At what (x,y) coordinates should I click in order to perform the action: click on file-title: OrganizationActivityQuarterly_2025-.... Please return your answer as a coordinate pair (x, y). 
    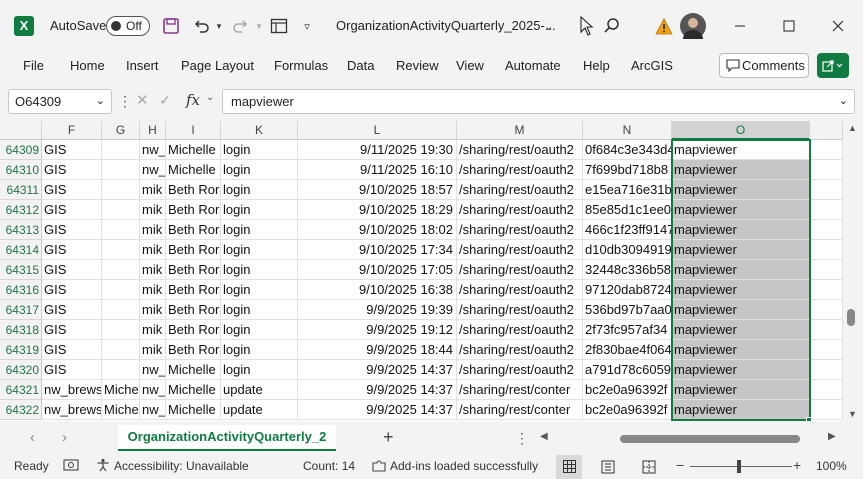
    Looking at the image, I should click on (446, 25).